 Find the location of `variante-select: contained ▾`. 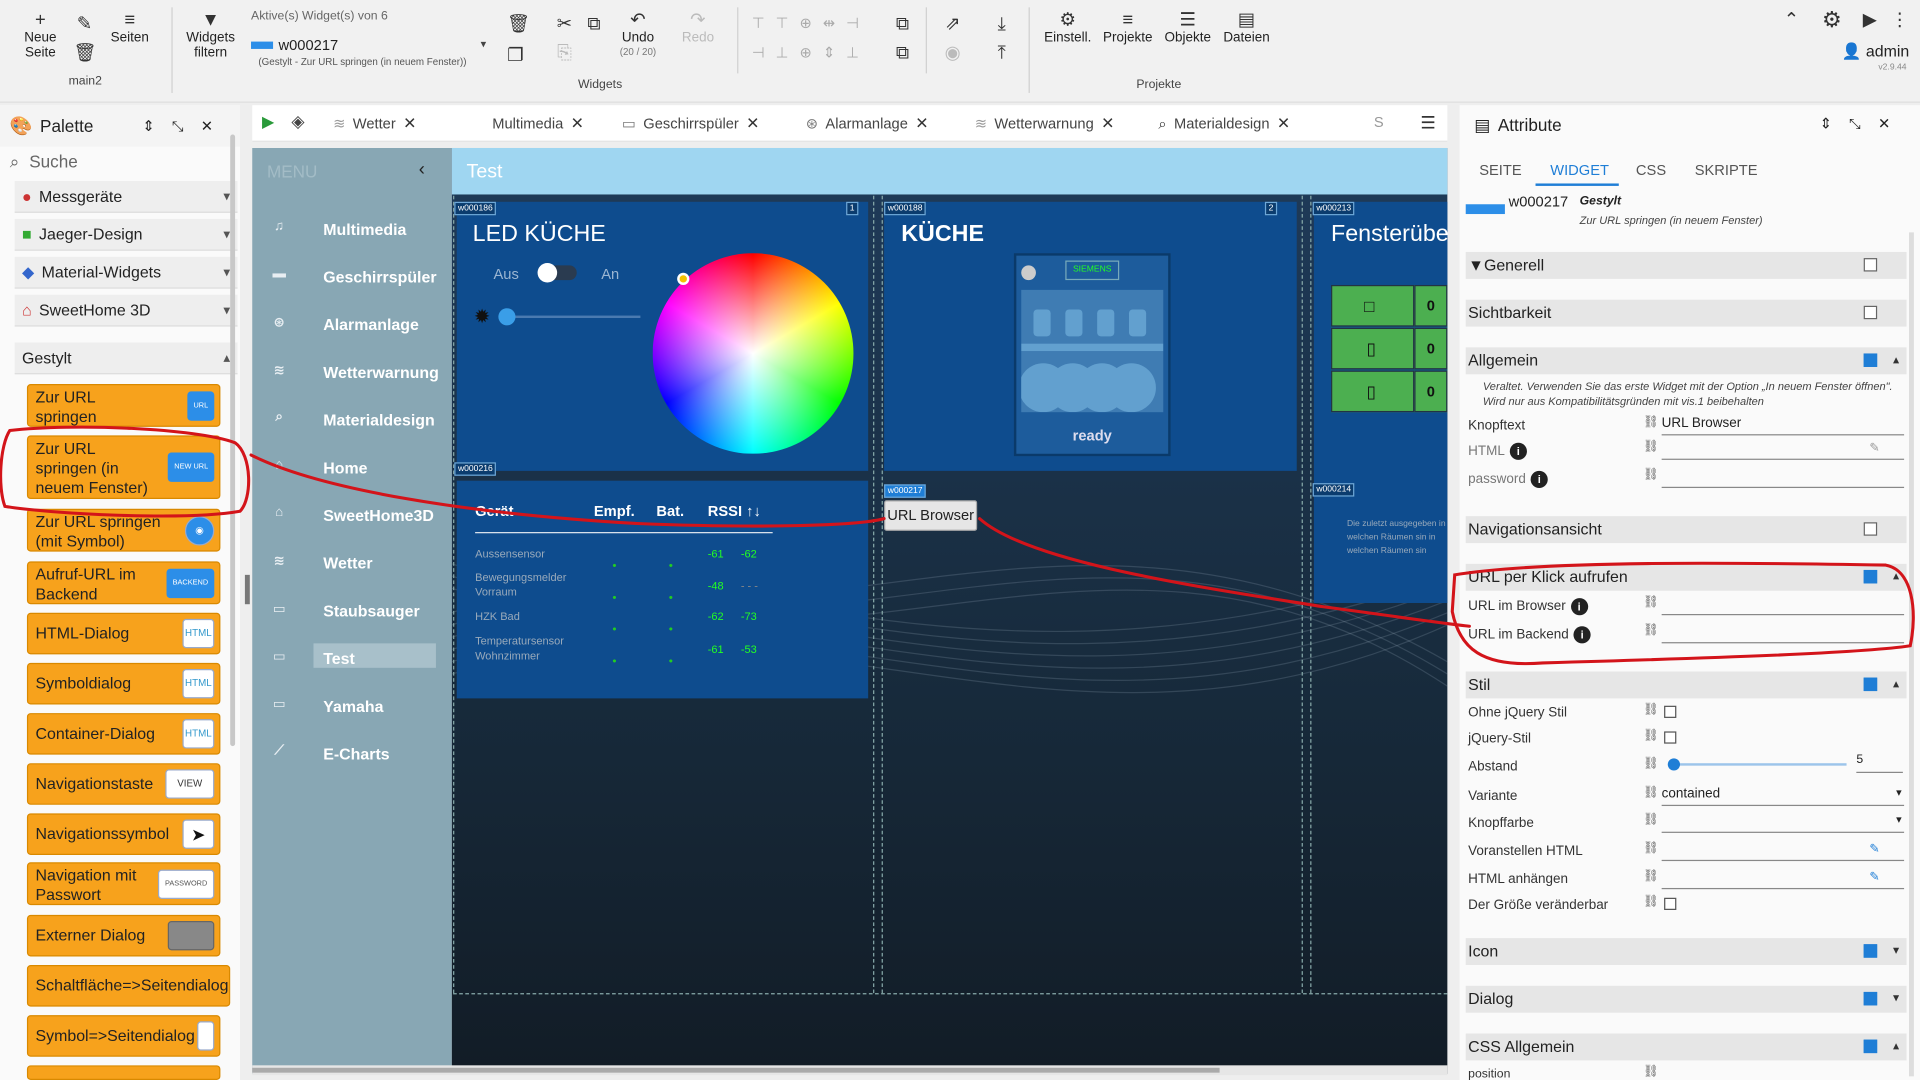

variante-select: contained ▾ is located at coordinates (1783, 796).